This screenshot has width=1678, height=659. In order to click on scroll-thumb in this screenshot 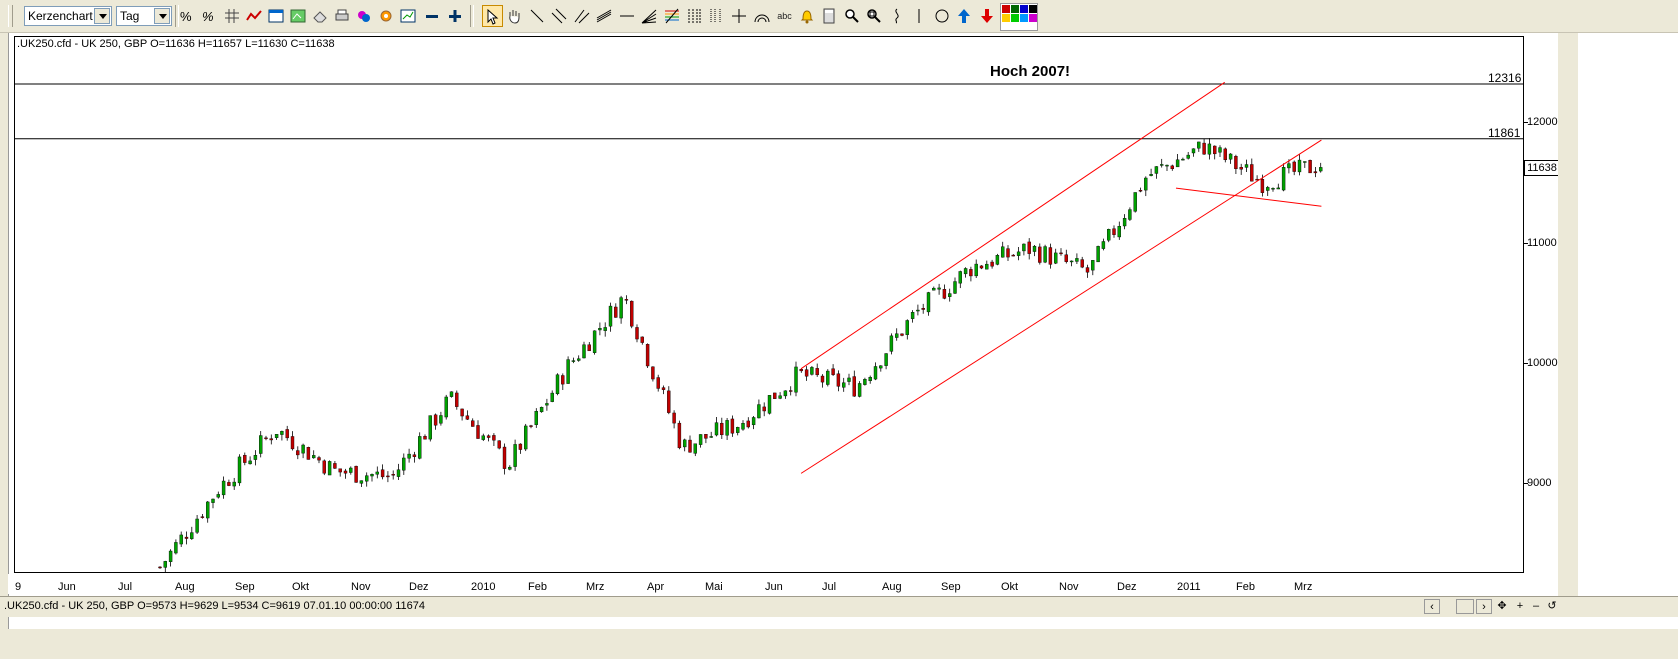, I will do `click(1465, 606)`.